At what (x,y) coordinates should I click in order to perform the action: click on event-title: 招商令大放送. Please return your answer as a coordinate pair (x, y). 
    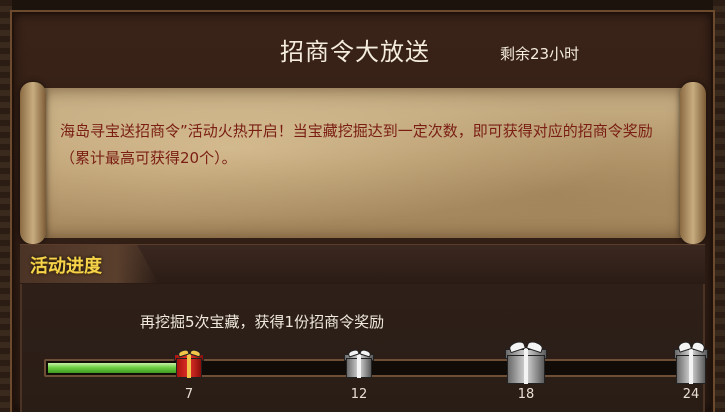
    Looking at the image, I should click on (355, 52).